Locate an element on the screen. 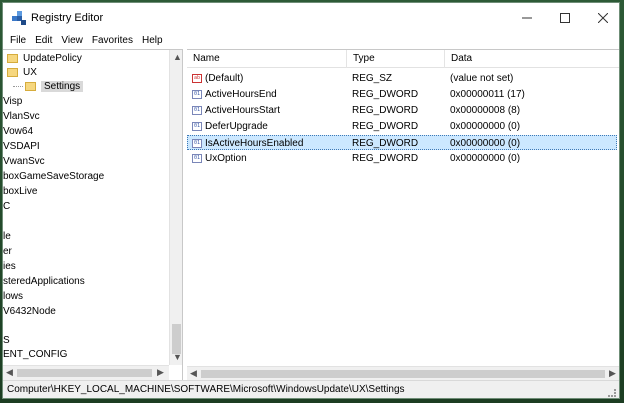  minimize-button is located at coordinates (527, 17).